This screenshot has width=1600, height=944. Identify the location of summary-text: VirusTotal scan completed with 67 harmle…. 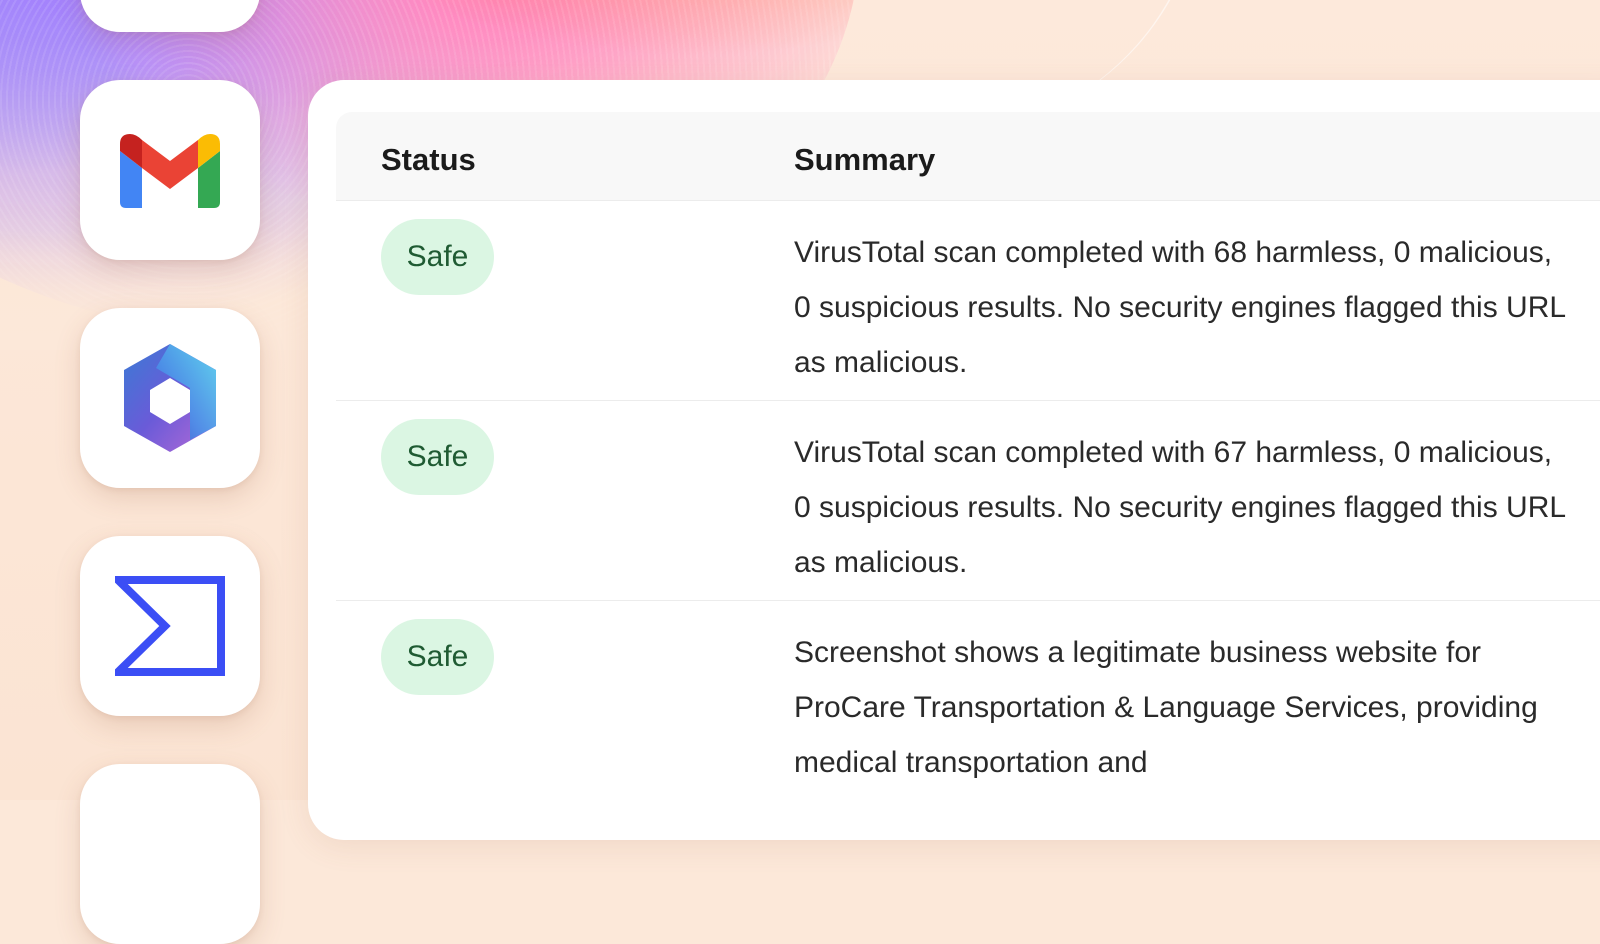
(1179, 507).